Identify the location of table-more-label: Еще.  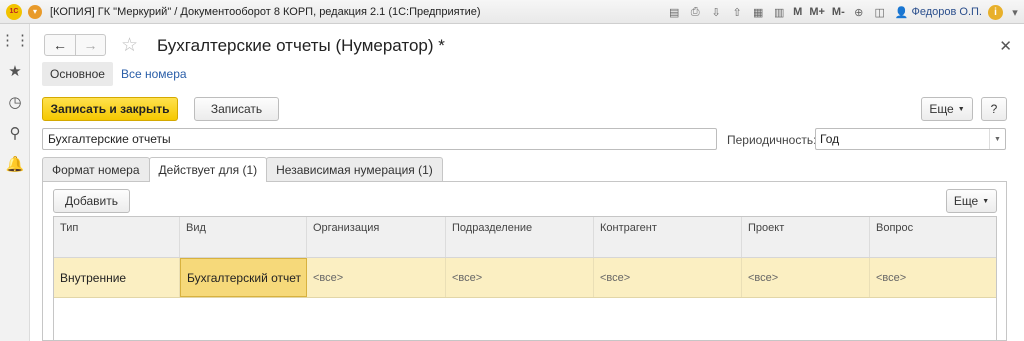
(966, 201).